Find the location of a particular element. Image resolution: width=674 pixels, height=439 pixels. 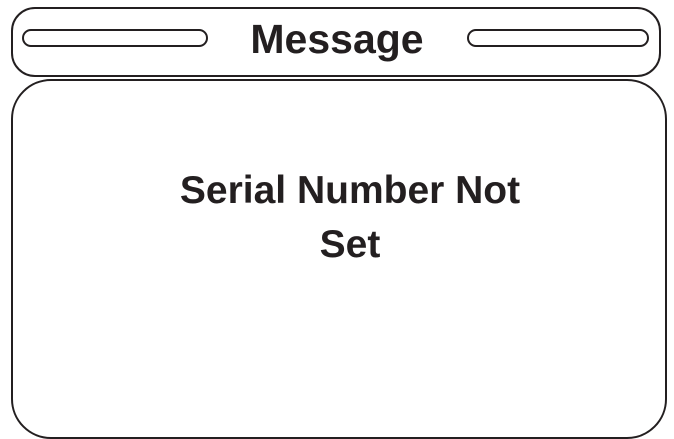

title-right-decoration is located at coordinates (558, 38).